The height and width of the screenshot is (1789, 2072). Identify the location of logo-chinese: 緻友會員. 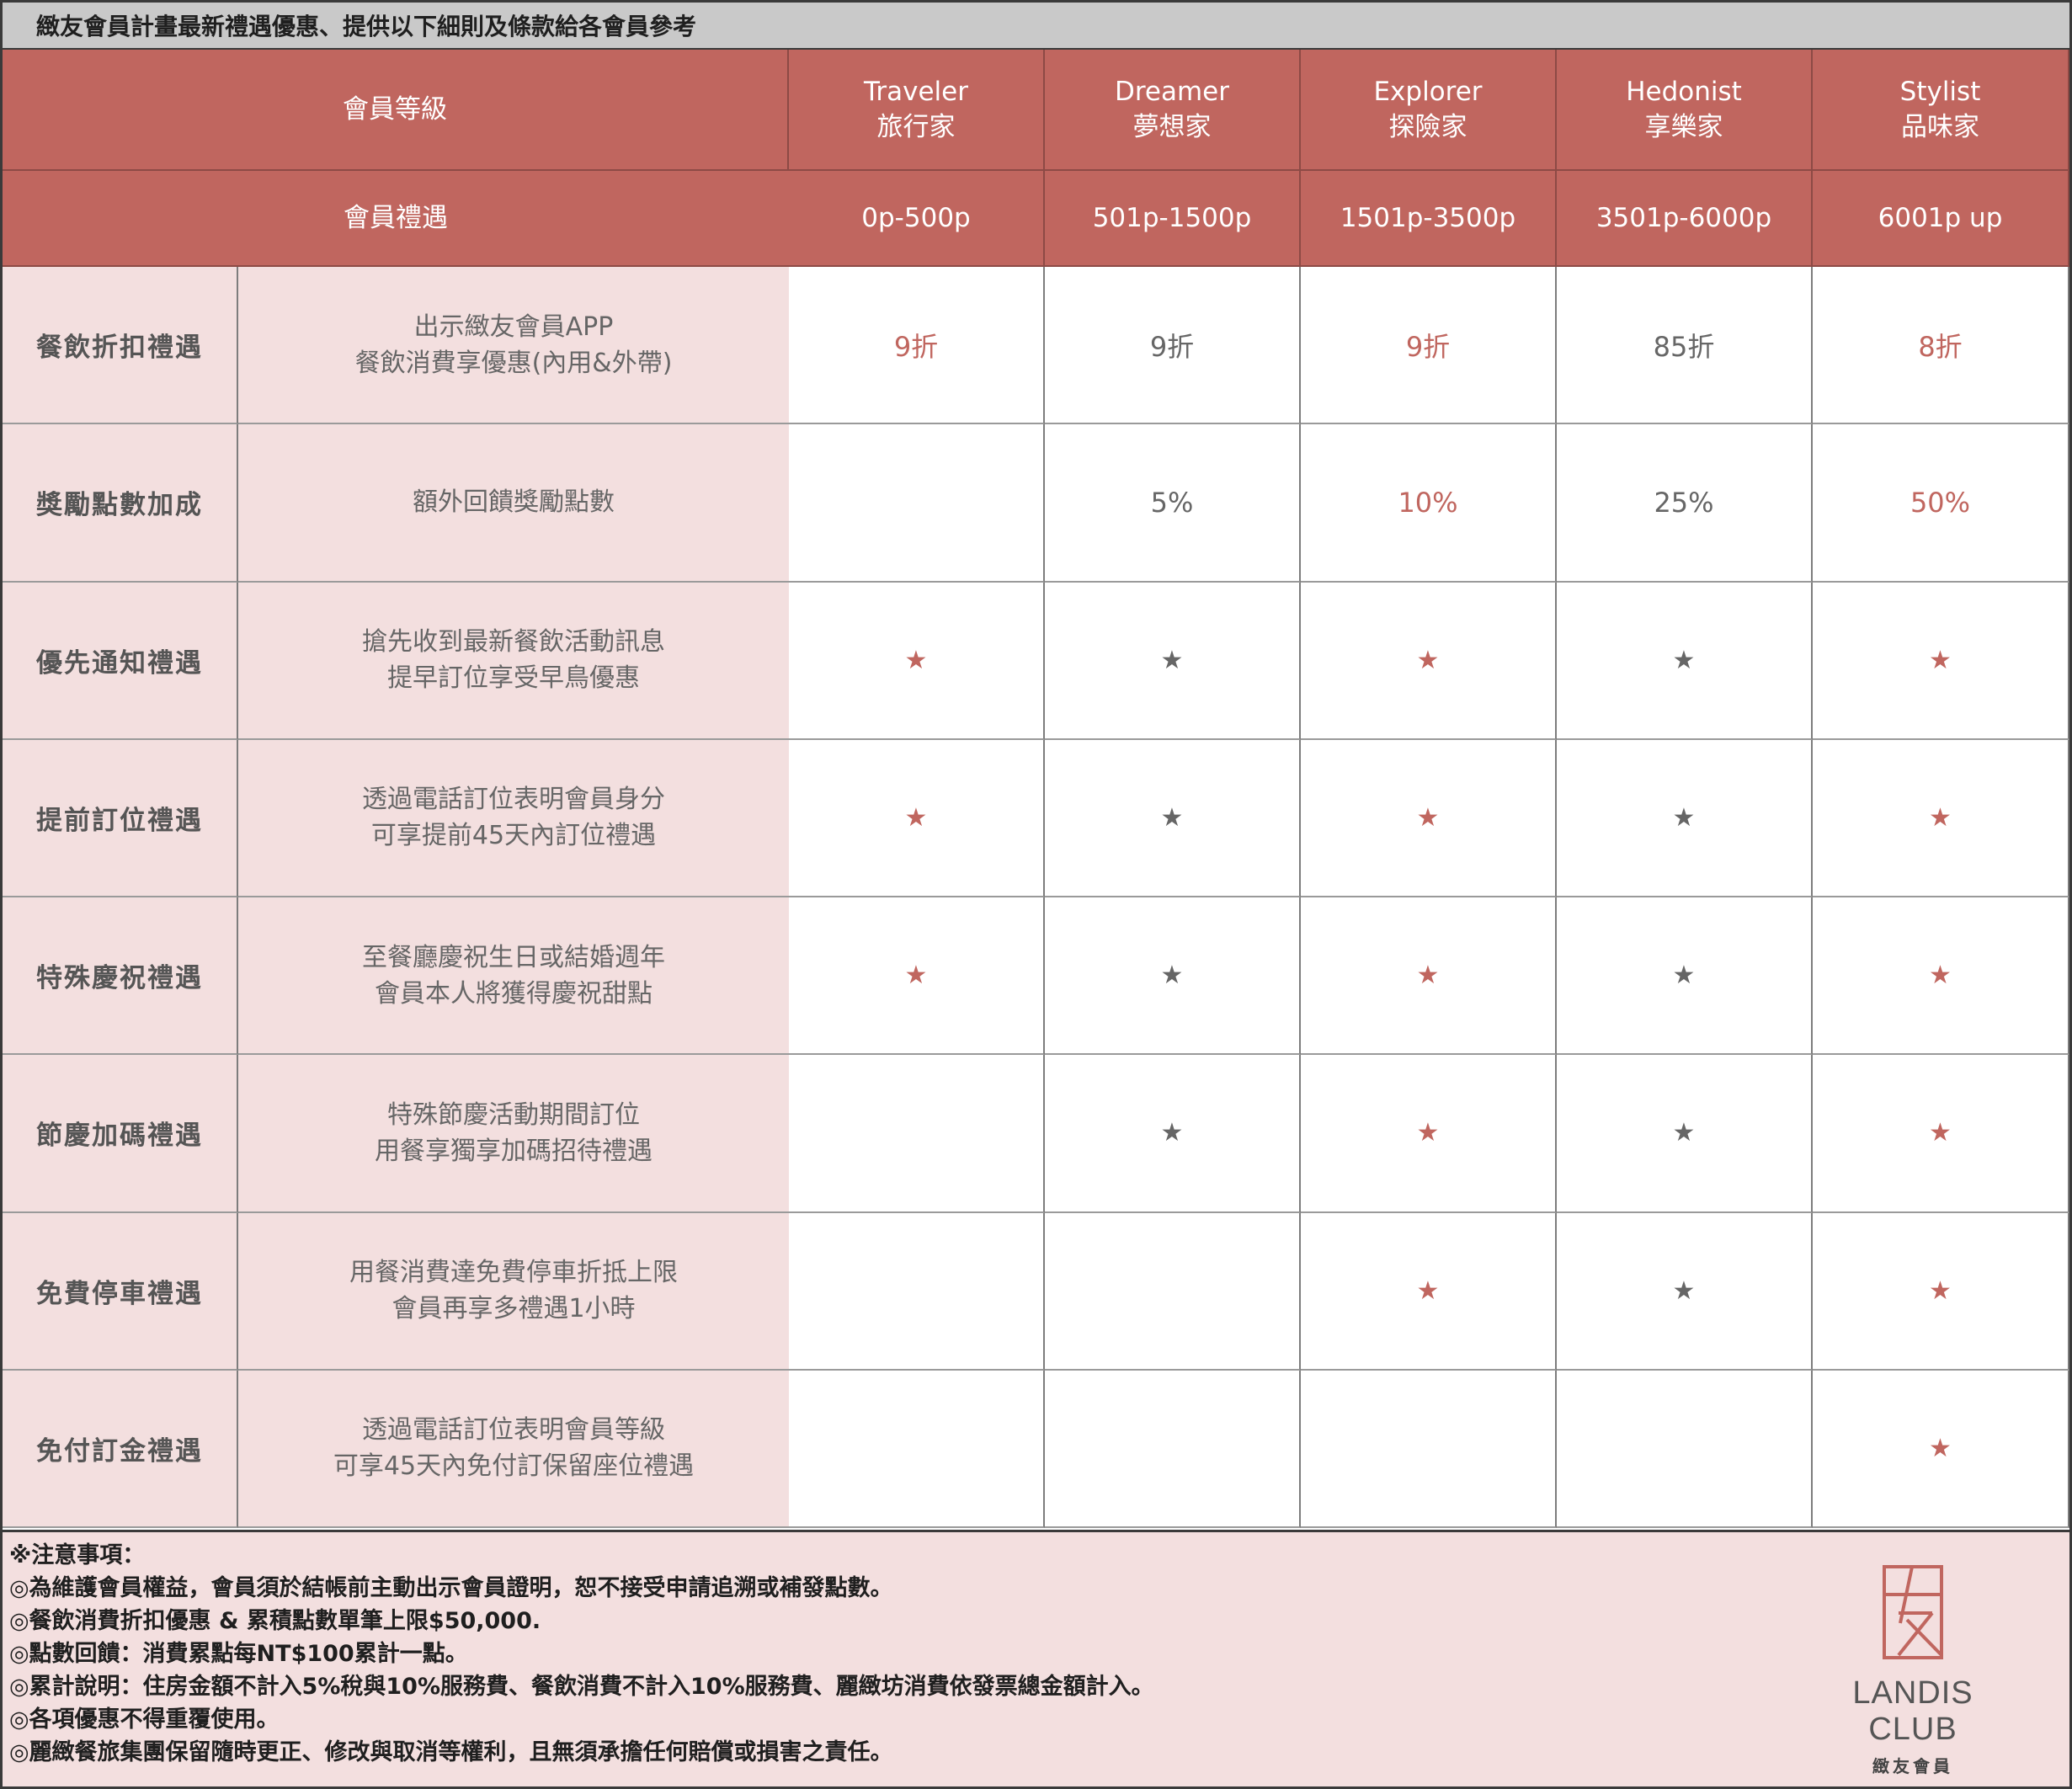
(1912, 1766).